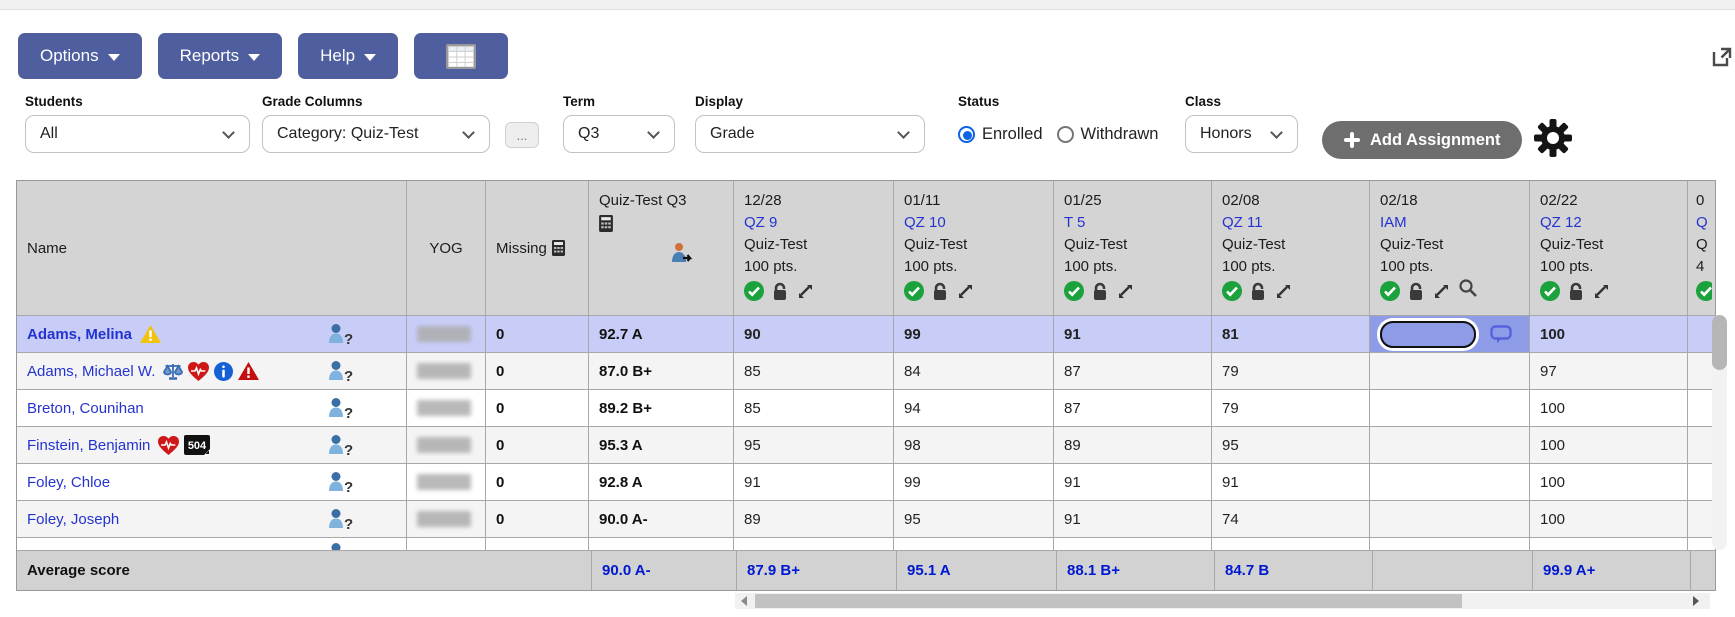 This screenshot has height=617, width=1735. What do you see at coordinates (1696, 601) in the screenshot?
I see `scroll-right-arrow-icon` at bounding box center [1696, 601].